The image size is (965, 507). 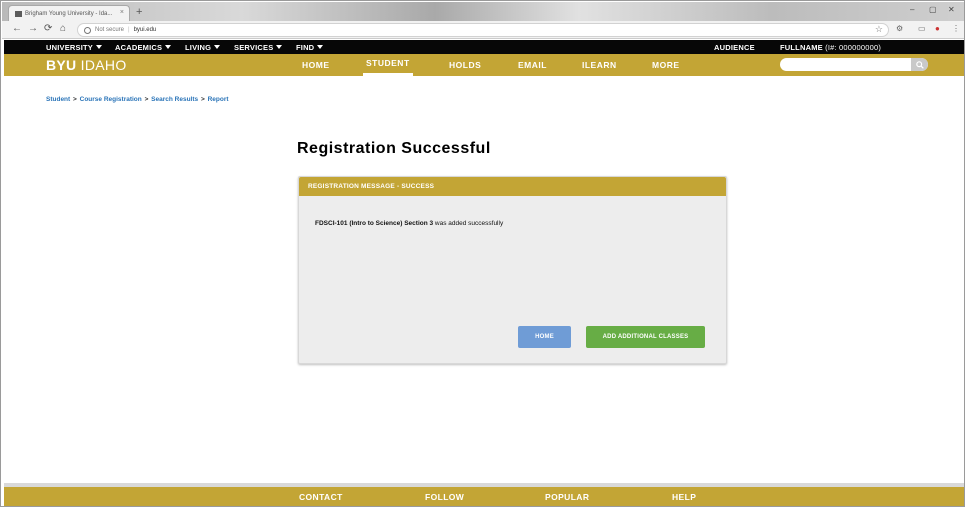 I want to click on user-id: (I#: 000000000), so click(x=853, y=47).